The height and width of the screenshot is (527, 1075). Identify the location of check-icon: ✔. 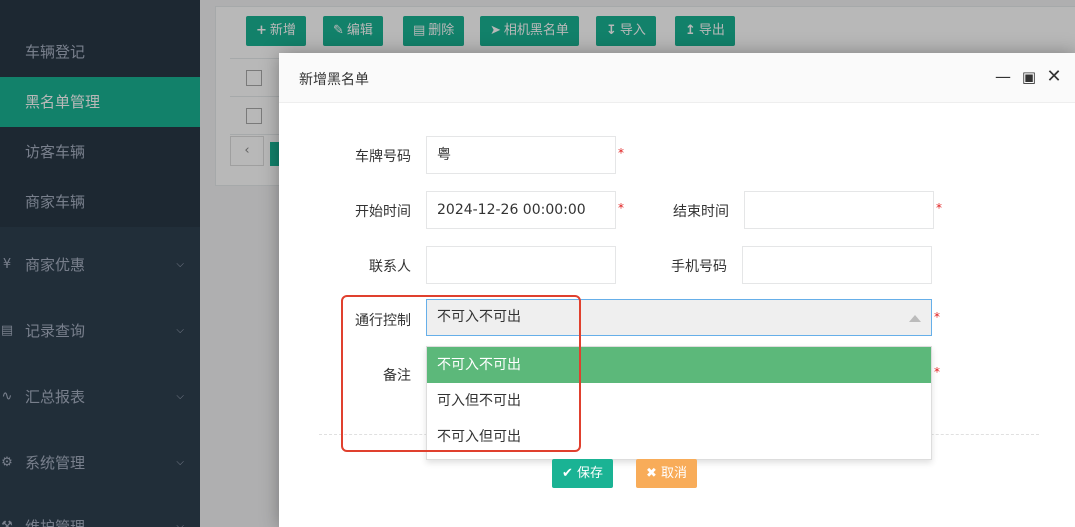
(570, 473).